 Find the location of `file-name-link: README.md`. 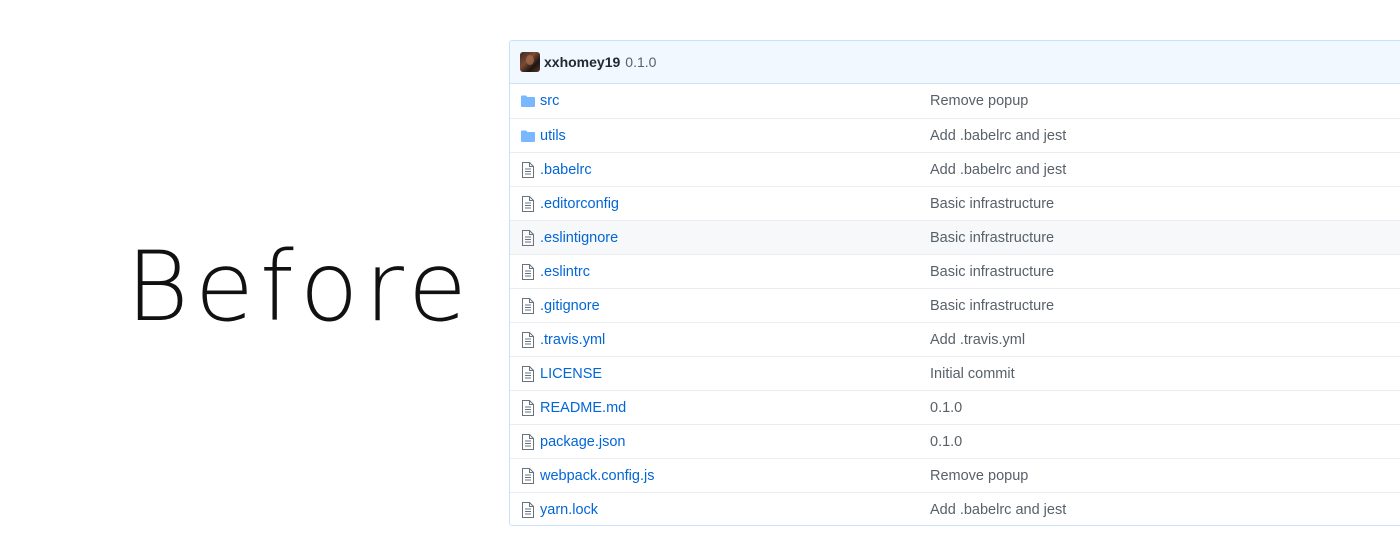

file-name-link: README.md is located at coordinates (735, 408).